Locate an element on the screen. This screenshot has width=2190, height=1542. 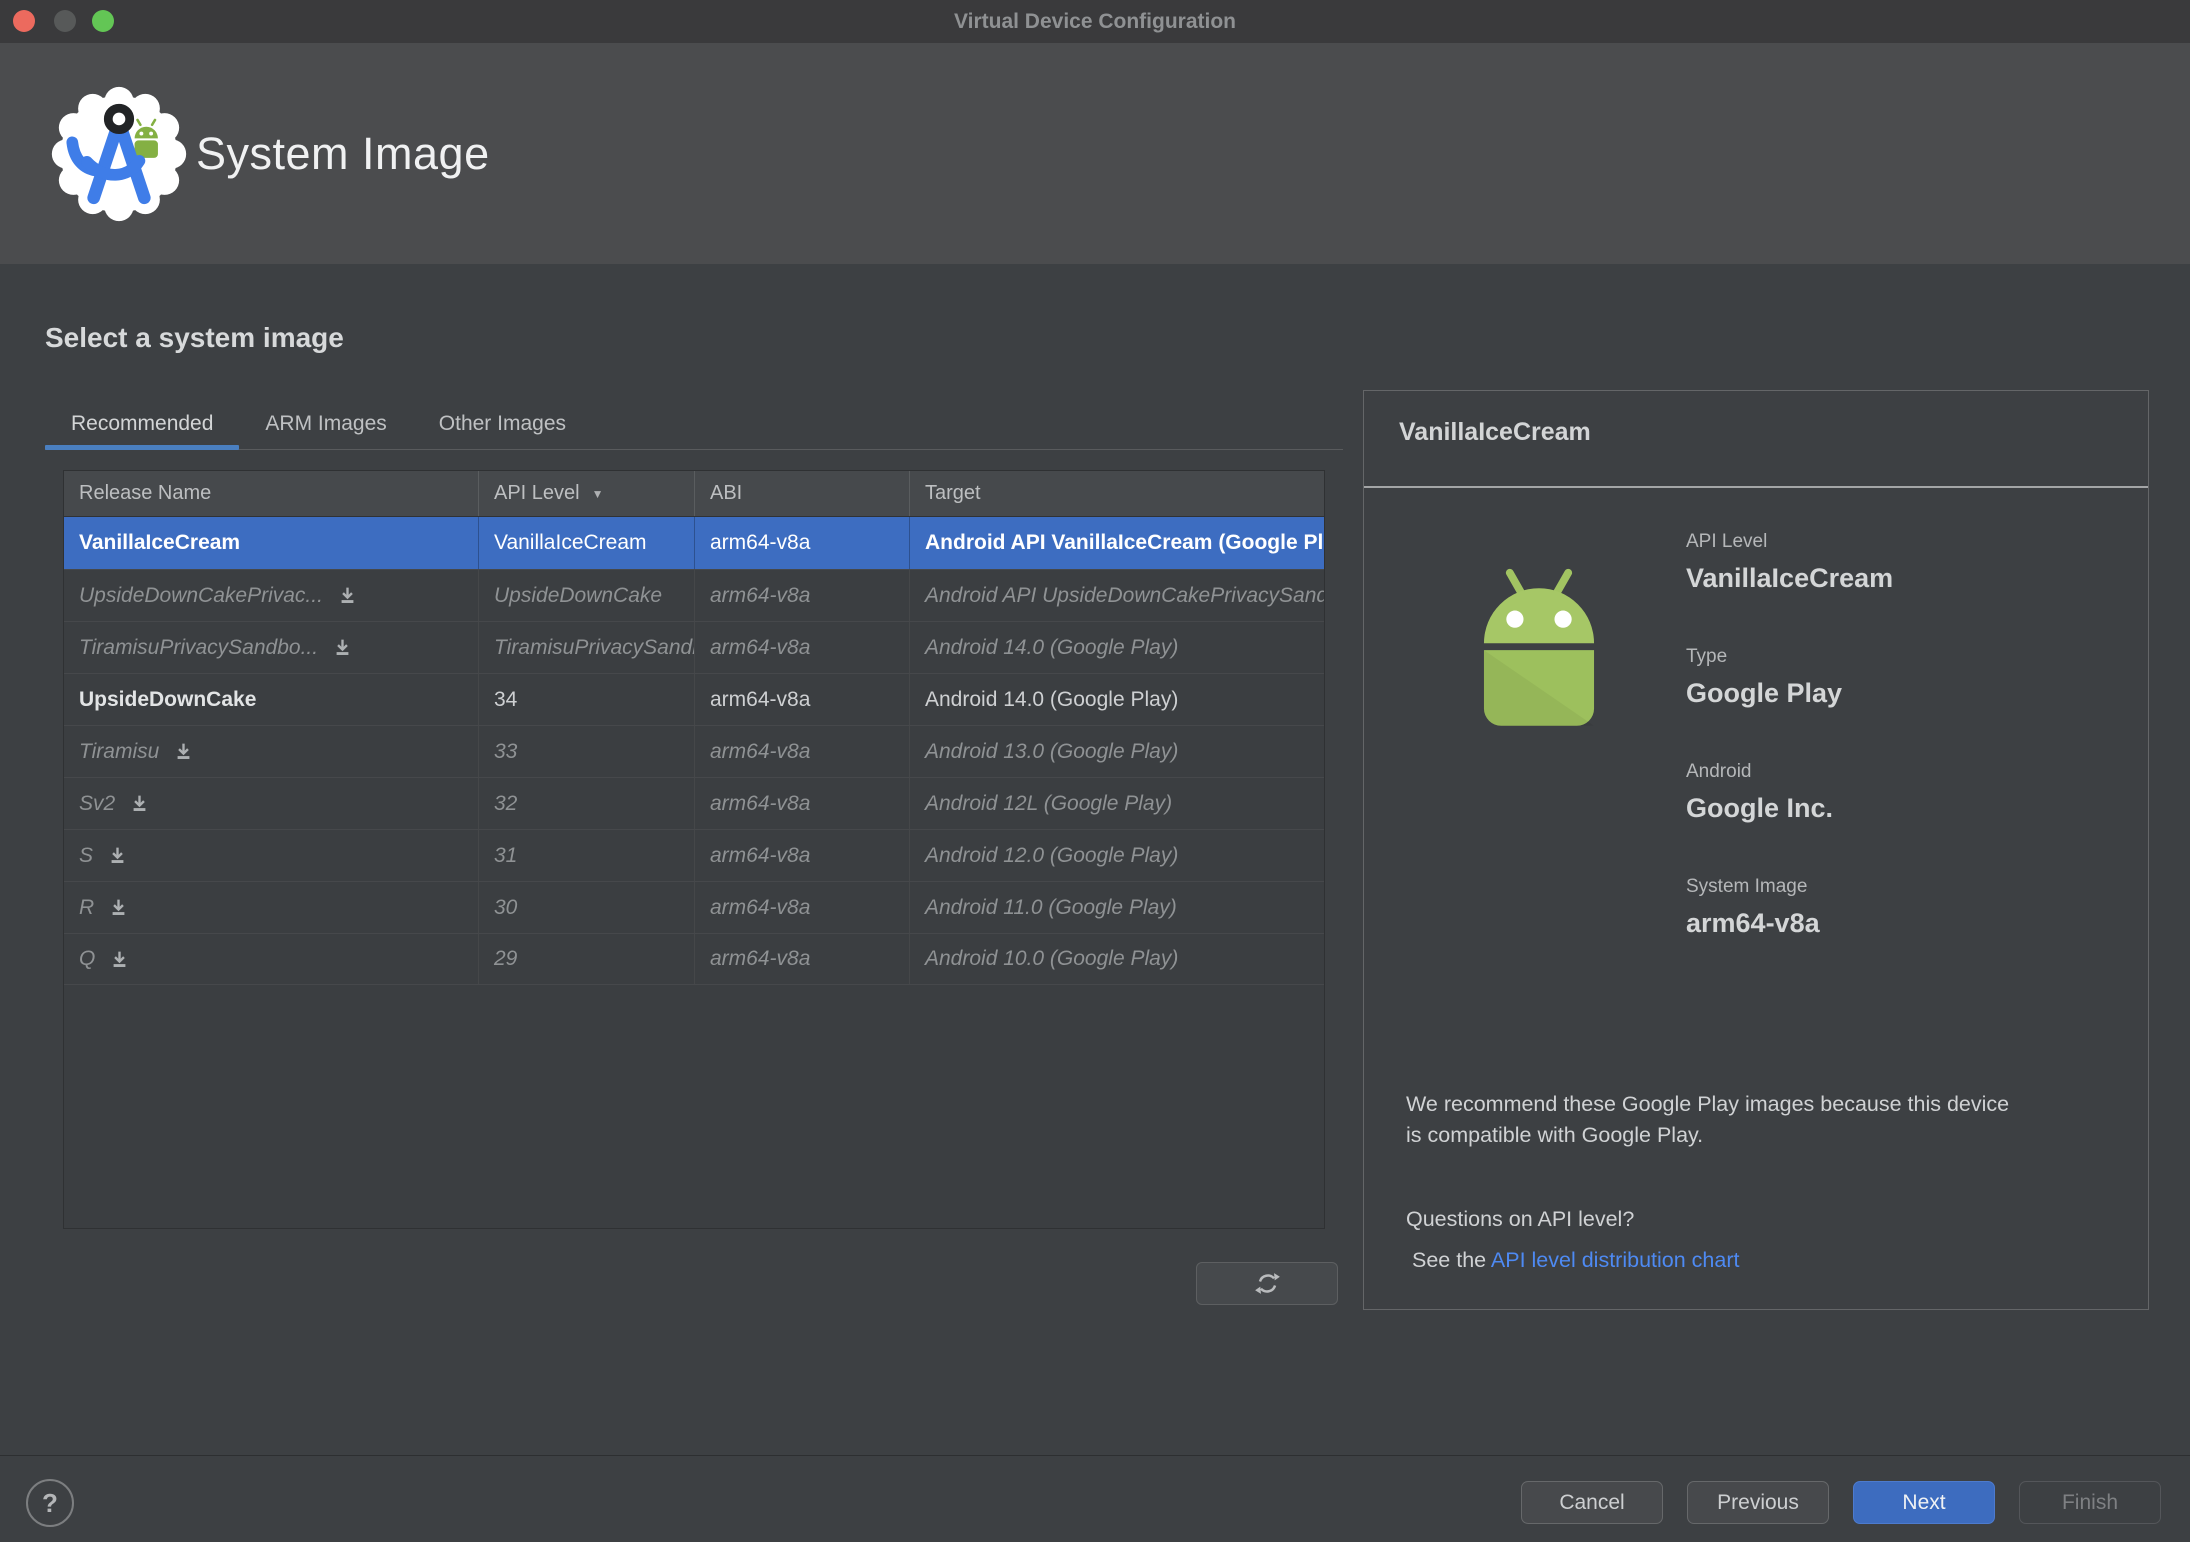
release-name: Tiramisu is located at coordinates (119, 751).